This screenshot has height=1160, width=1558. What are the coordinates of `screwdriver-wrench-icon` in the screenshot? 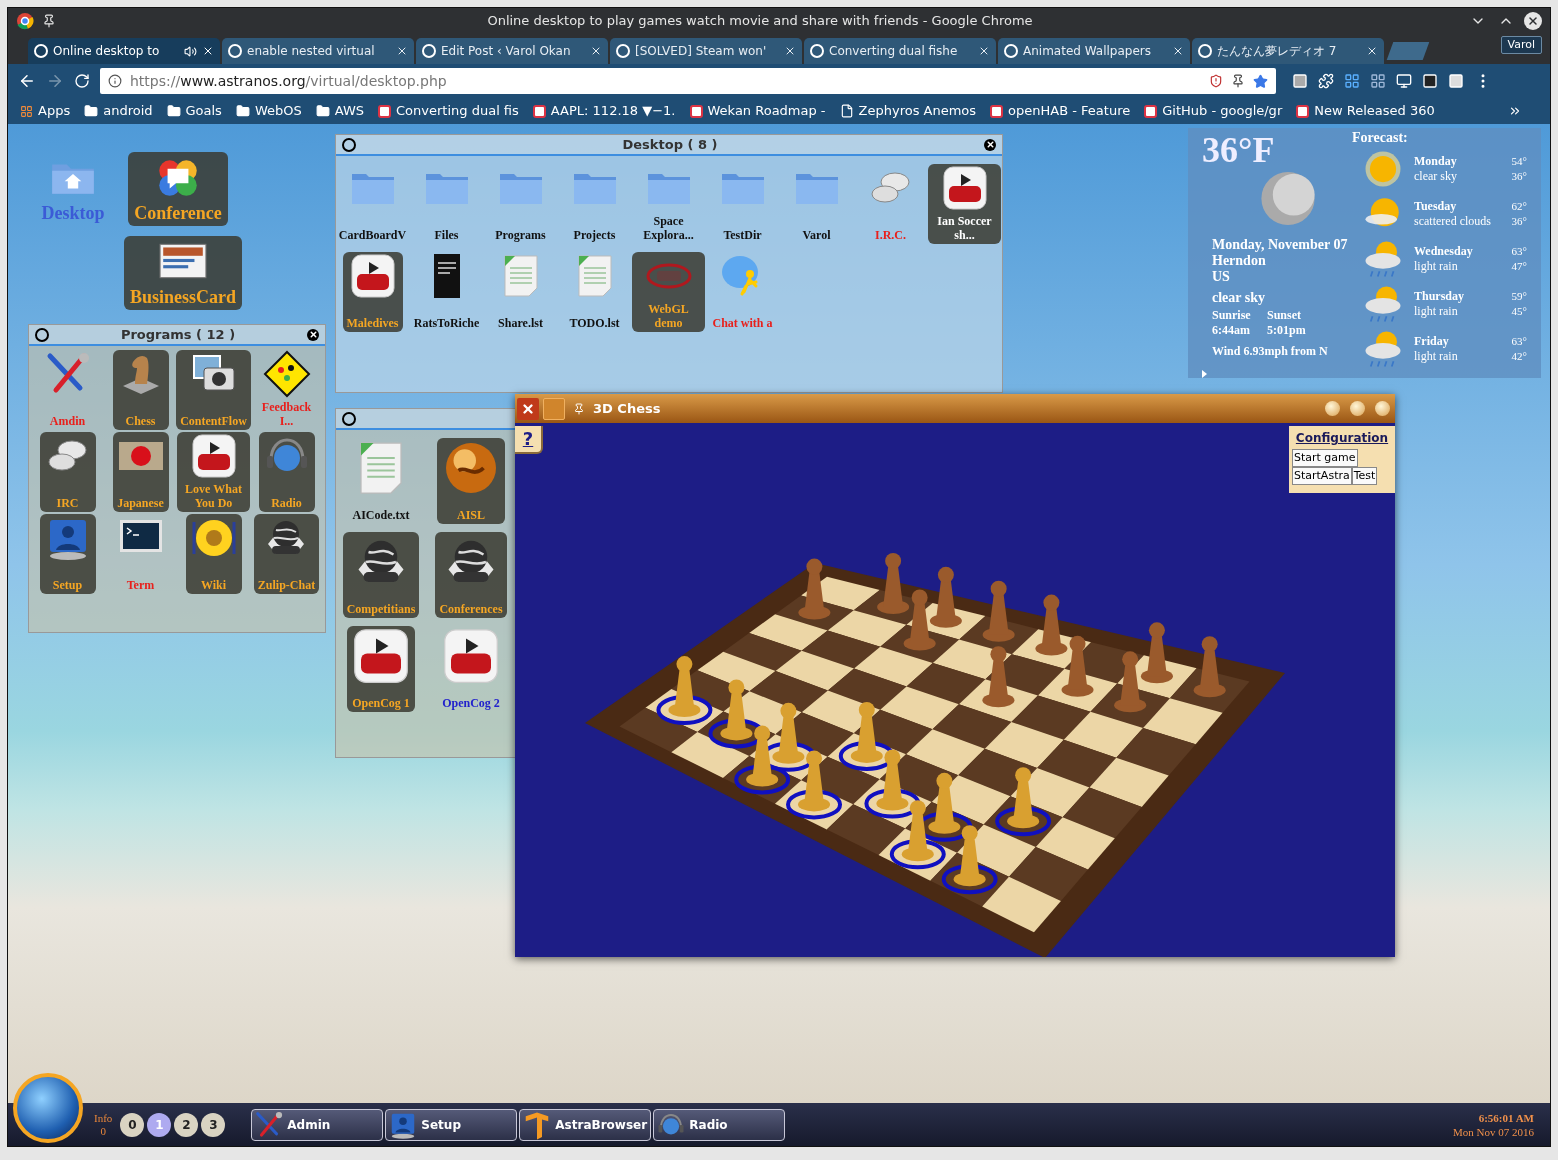 It's located at (269, 1124).